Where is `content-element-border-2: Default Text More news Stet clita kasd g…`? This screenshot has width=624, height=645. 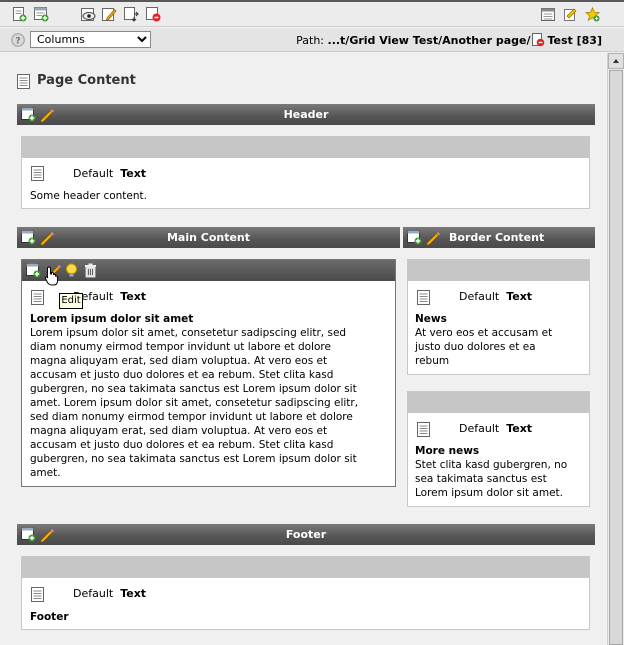 content-element-border-2: Default Text More news Stet clita kasd g… is located at coordinates (498, 449).